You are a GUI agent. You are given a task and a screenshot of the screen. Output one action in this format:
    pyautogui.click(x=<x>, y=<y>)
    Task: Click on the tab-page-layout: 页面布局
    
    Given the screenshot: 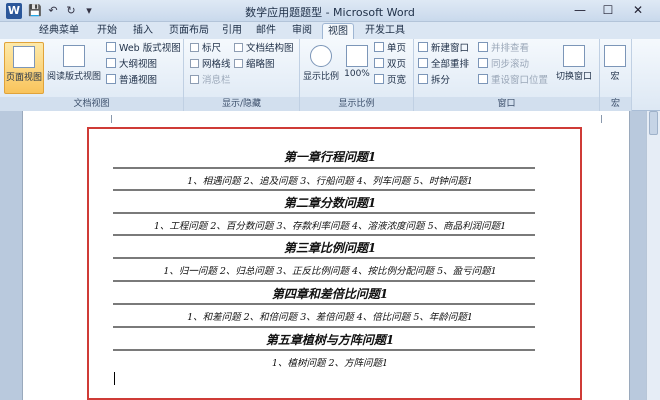 What is the action you would take?
    pyautogui.click(x=189, y=31)
    